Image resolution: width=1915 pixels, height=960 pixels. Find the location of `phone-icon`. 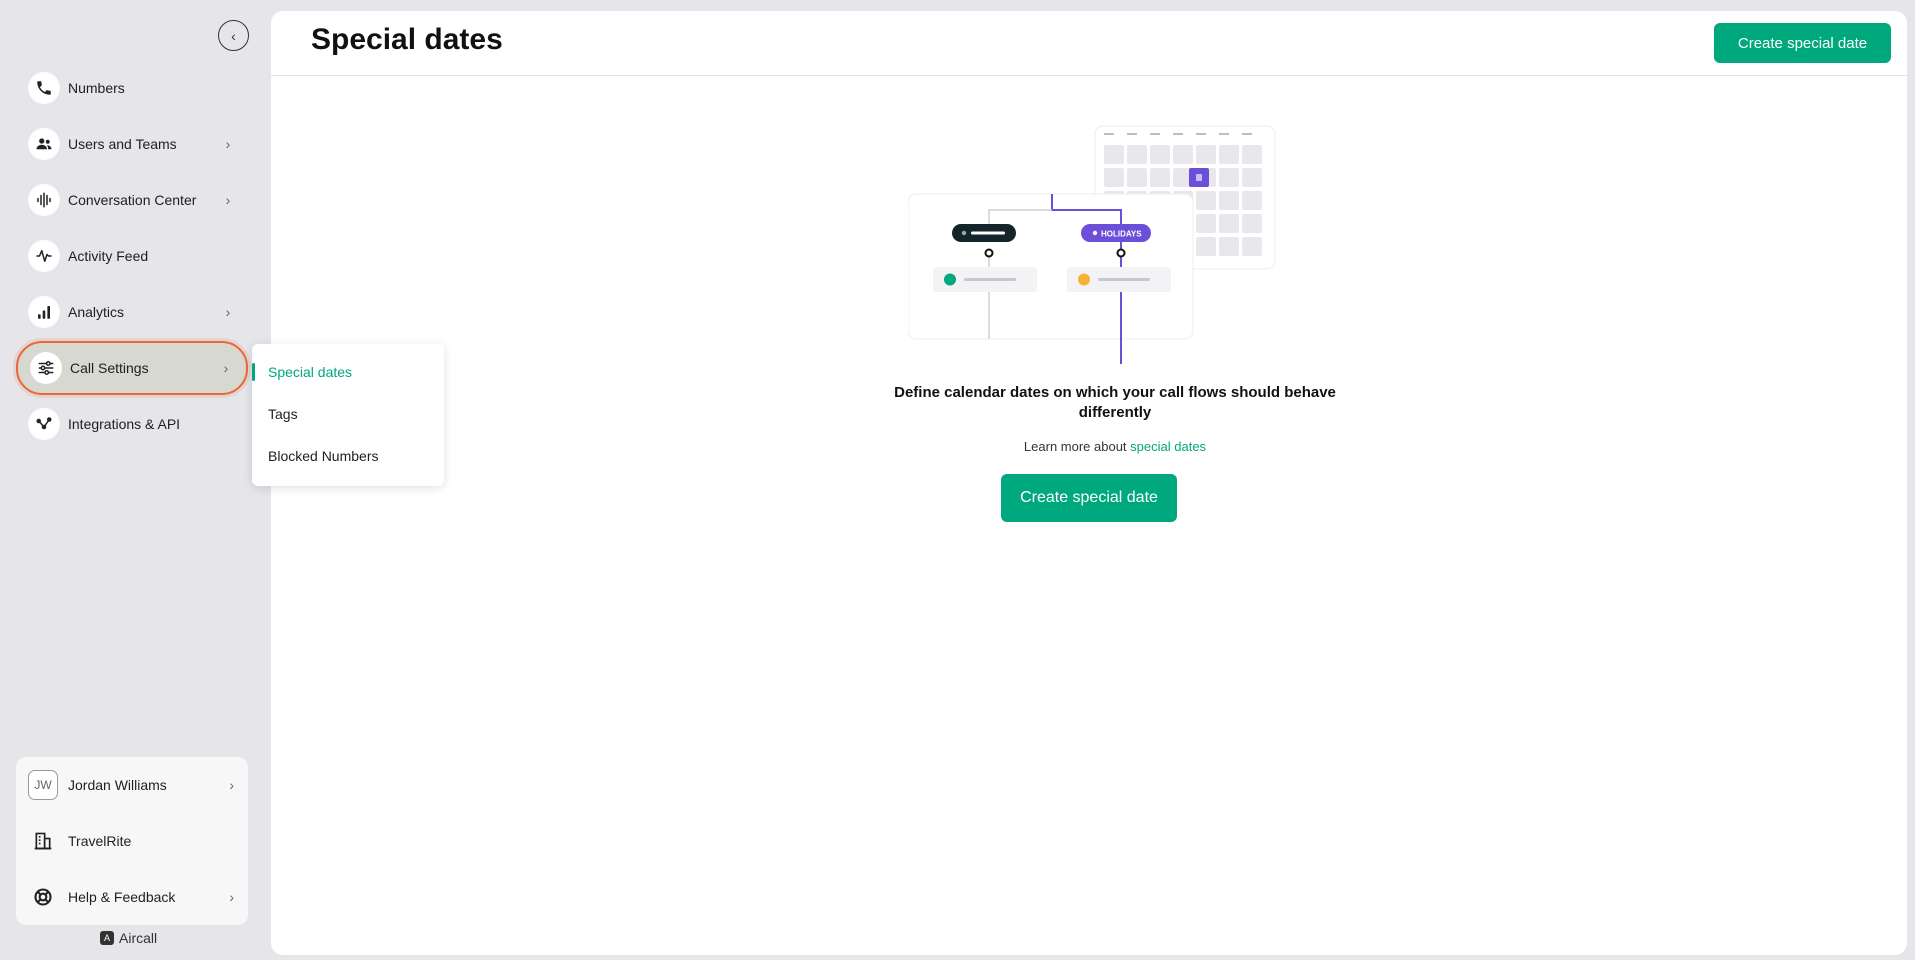

phone-icon is located at coordinates (44, 88).